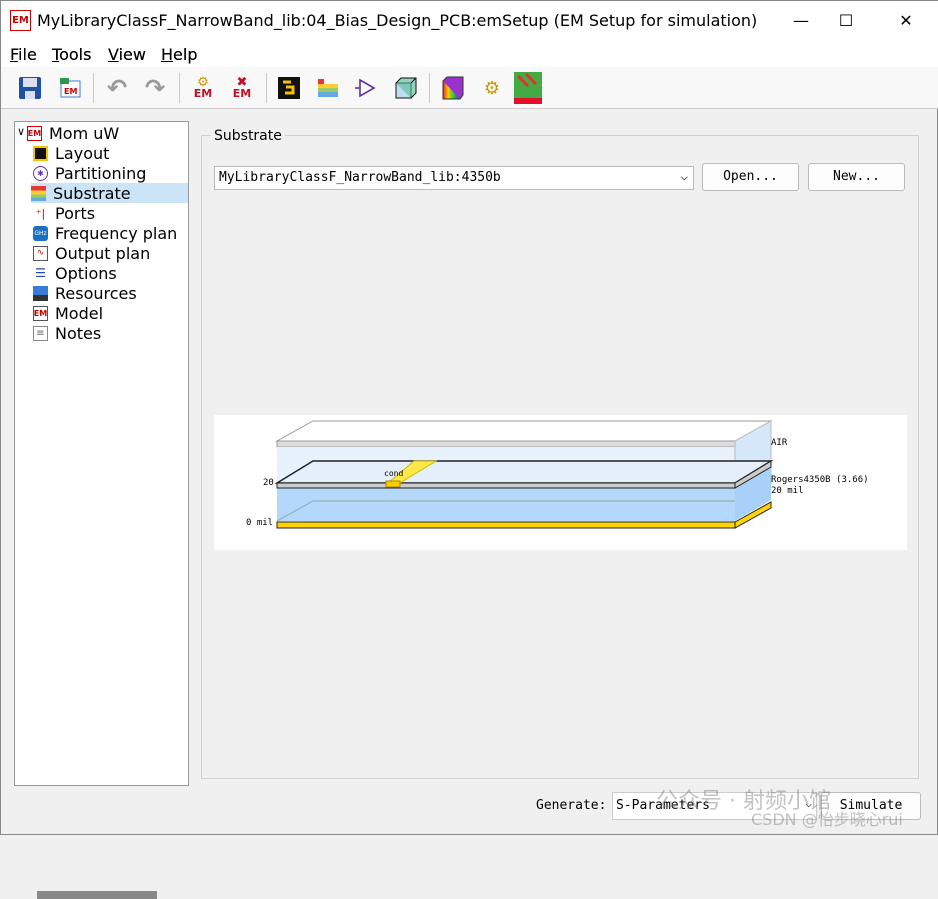 The width and height of the screenshot is (938, 899). I want to click on menu-bar: File File Tools Tools View View Help Help, so click(469, 54).